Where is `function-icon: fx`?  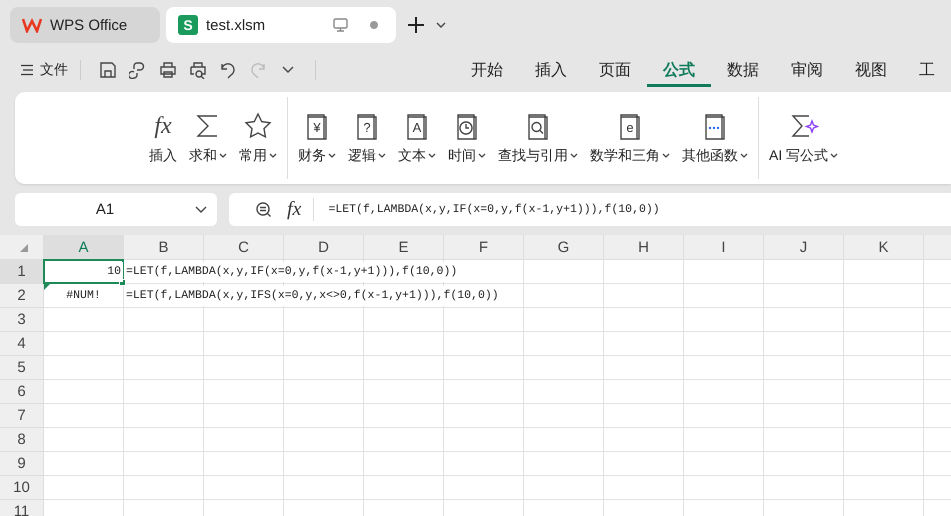 function-icon: fx is located at coordinates (163, 126).